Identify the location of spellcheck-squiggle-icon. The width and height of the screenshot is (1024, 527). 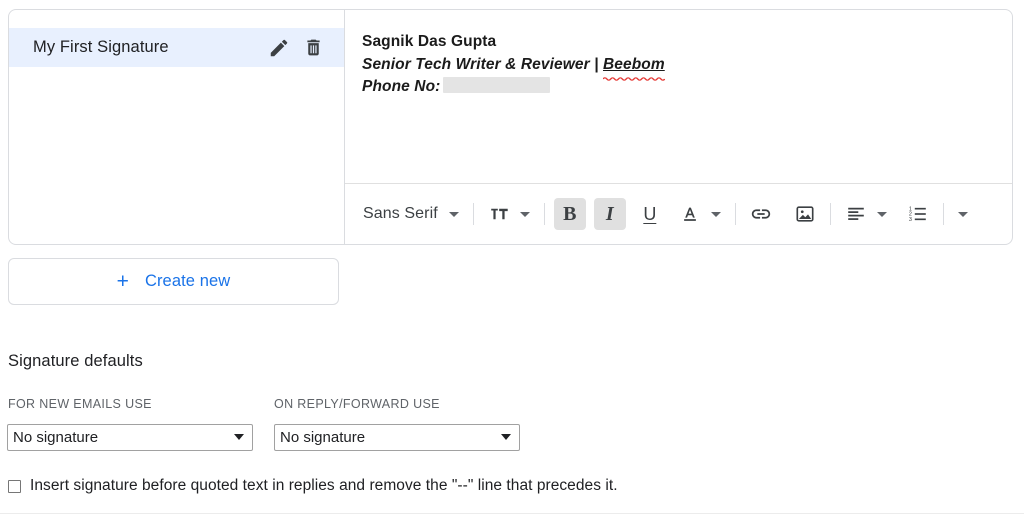
(633, 79).